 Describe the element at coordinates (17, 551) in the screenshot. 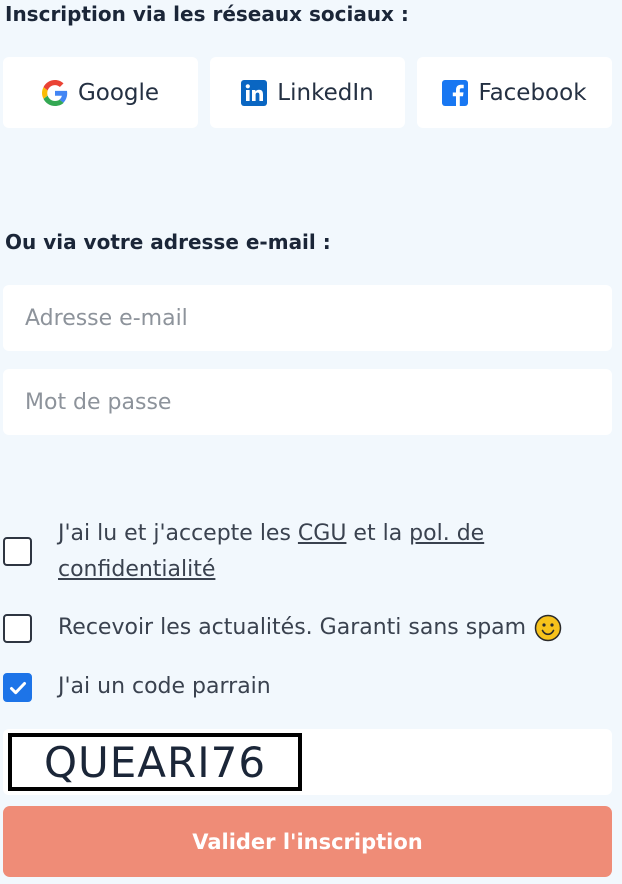

I see `cgu-checkbox` at that location.